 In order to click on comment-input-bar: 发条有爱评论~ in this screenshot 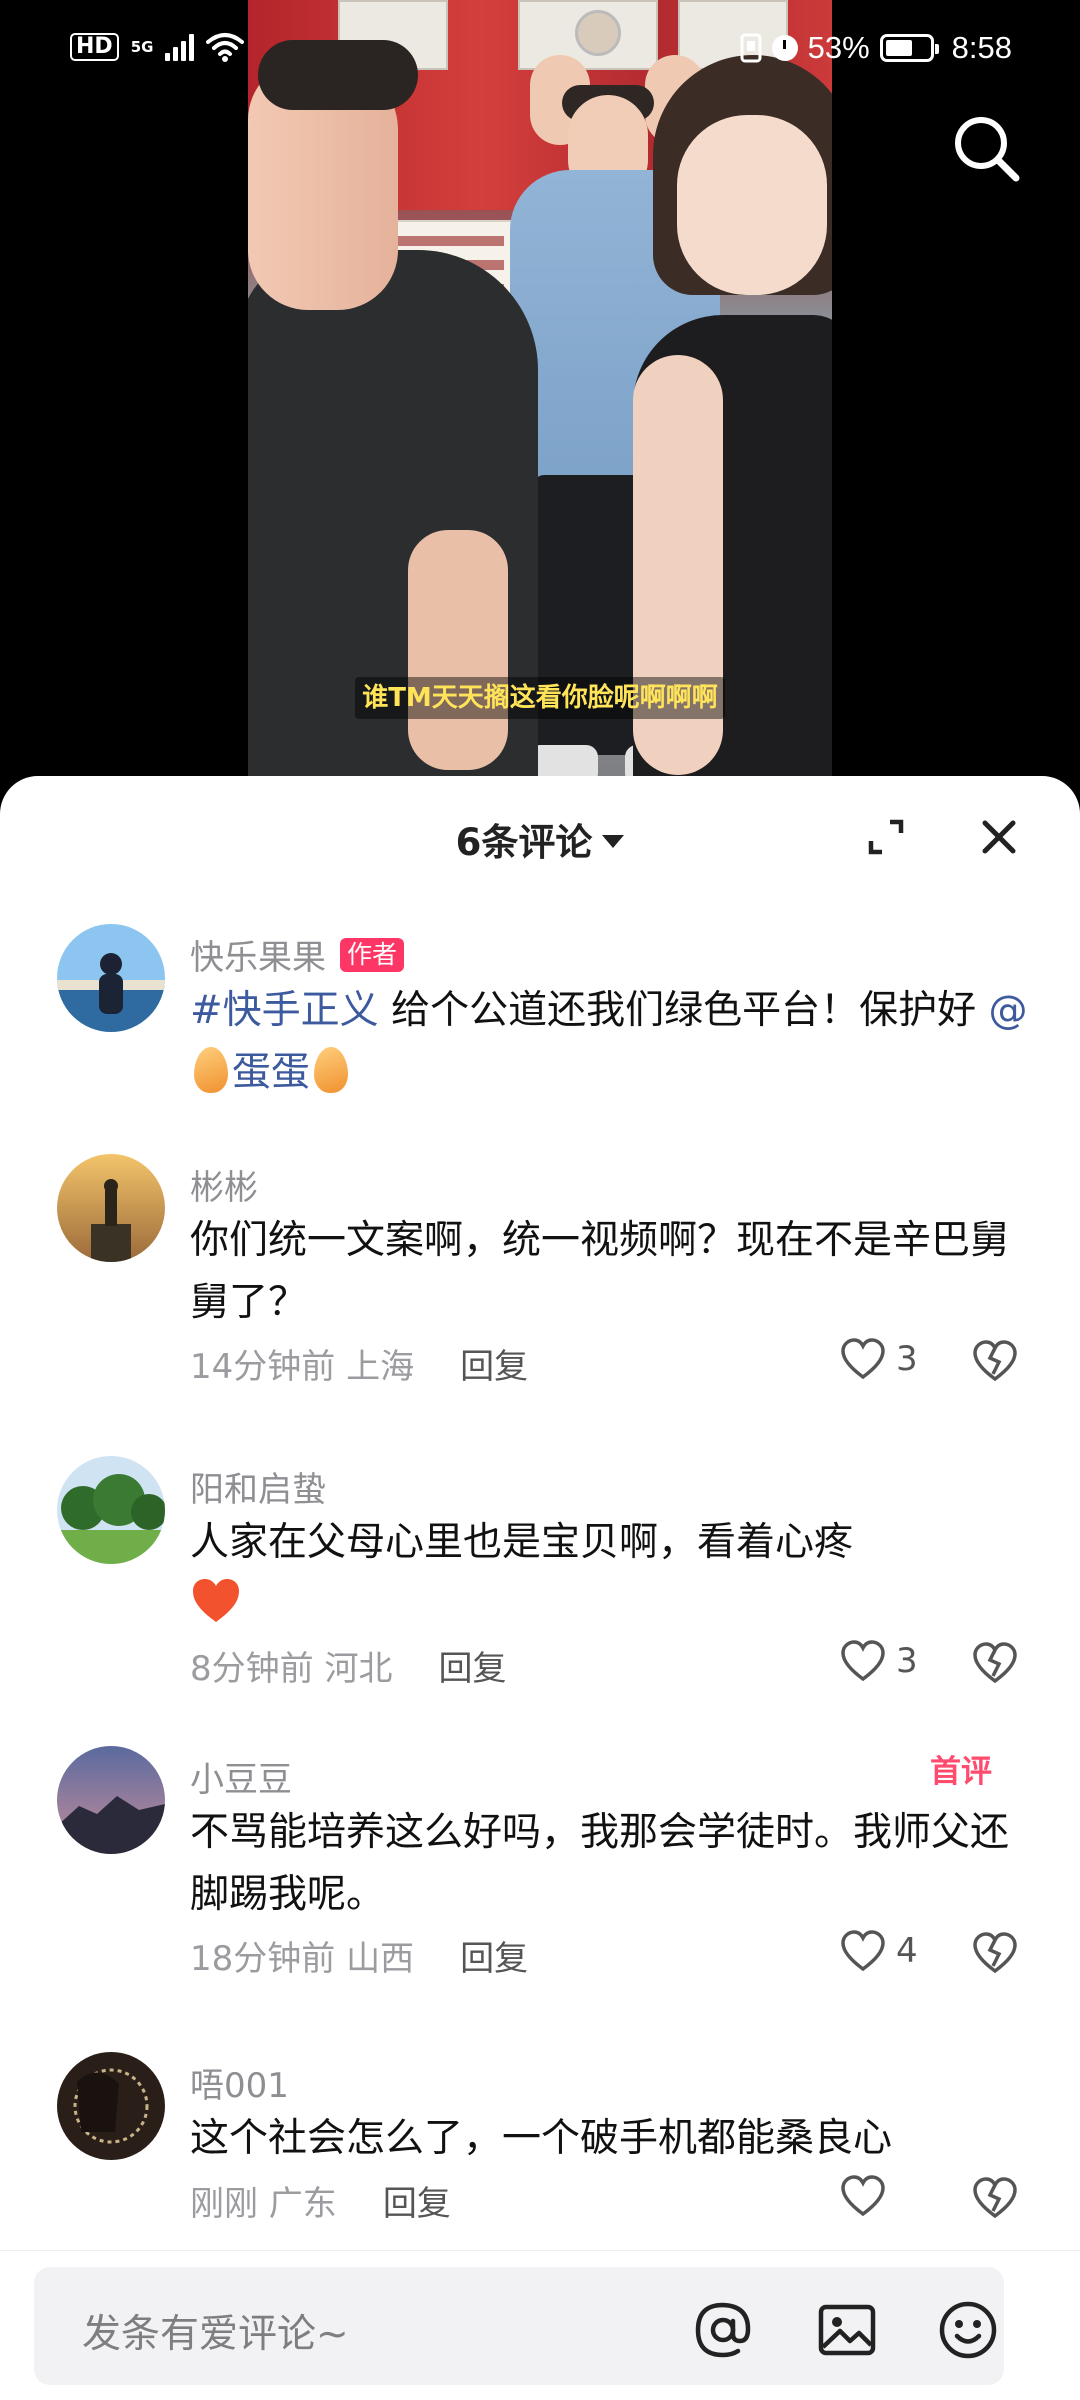, I will do `click(540, 2325)`.